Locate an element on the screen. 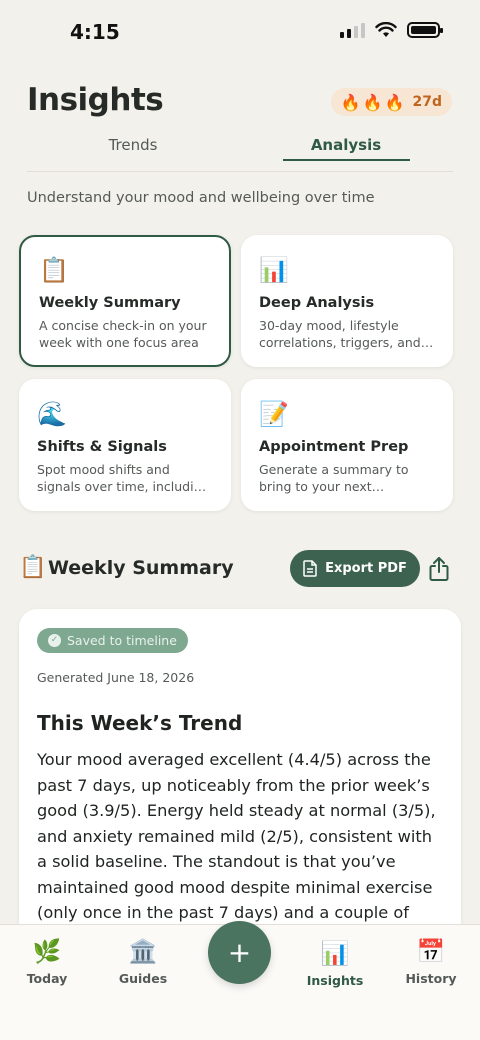  bottom-tab-bar: 🌿 Today 🏛️ Guides + 📊 Insights 📅 History is located at coordinates (240, 980).